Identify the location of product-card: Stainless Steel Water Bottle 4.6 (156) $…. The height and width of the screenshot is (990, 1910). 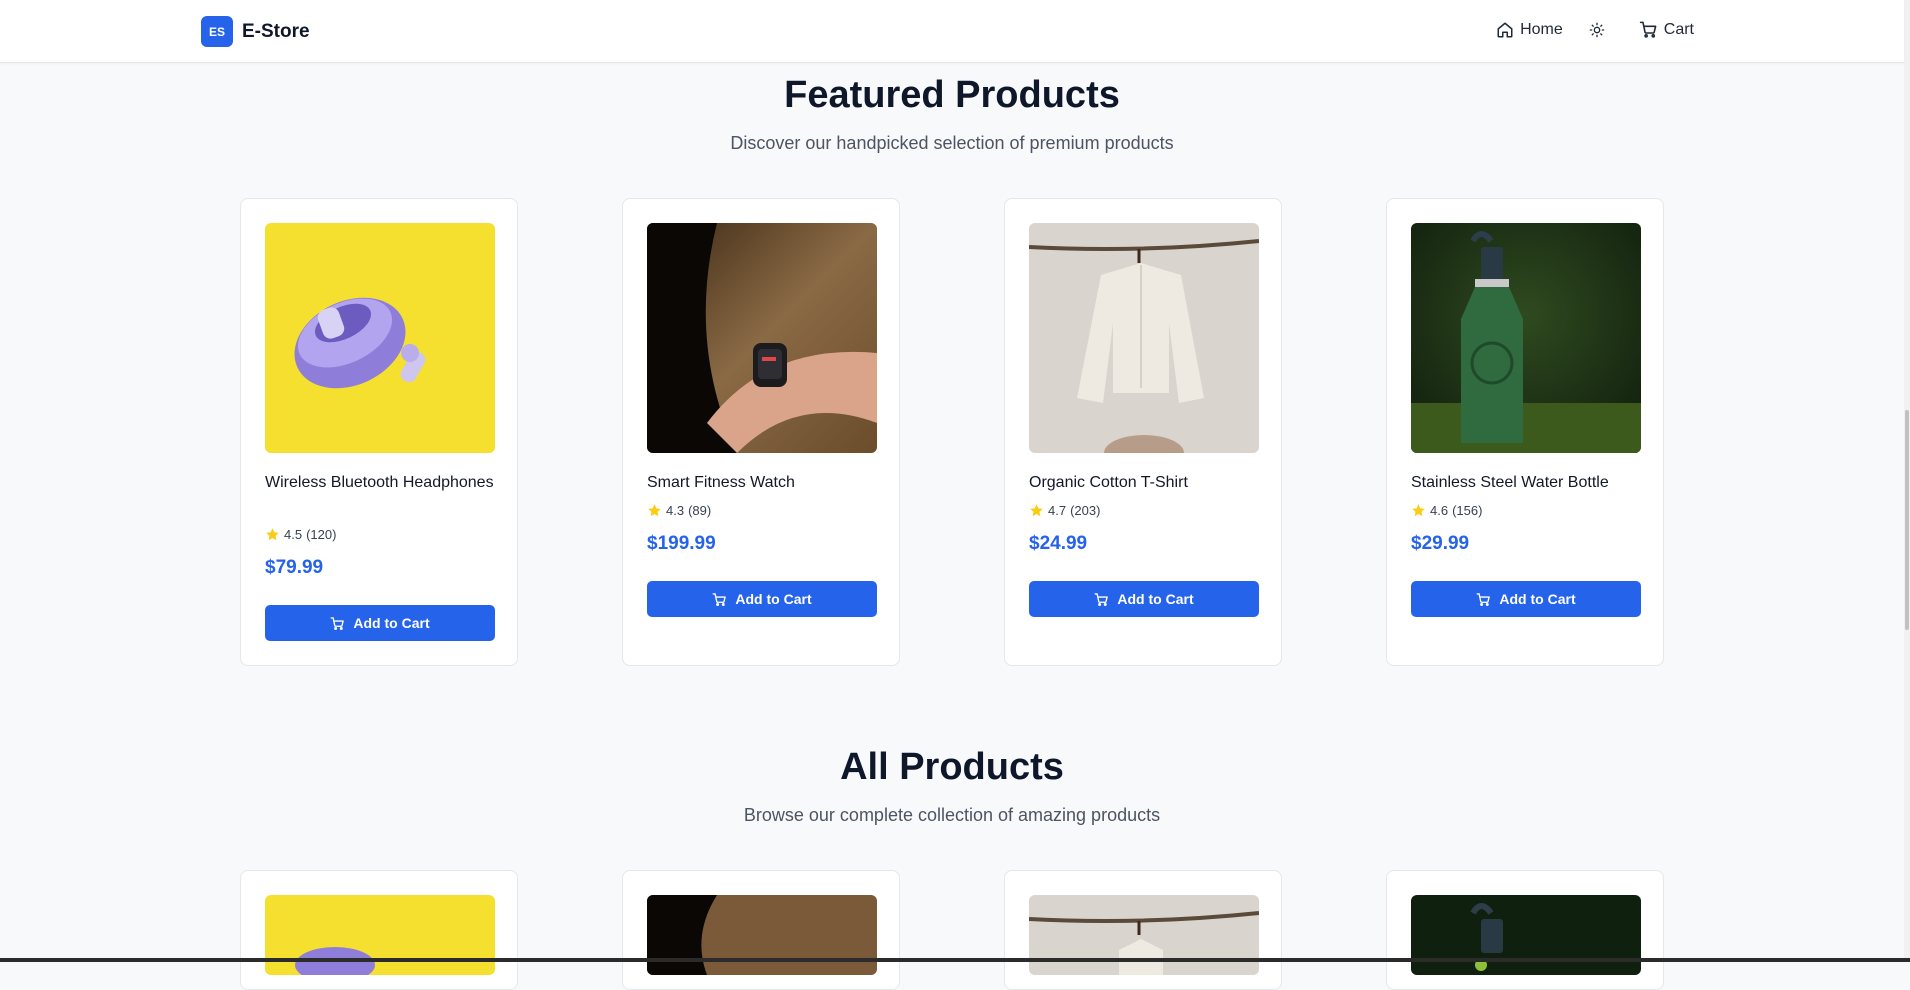
(1525, 432).